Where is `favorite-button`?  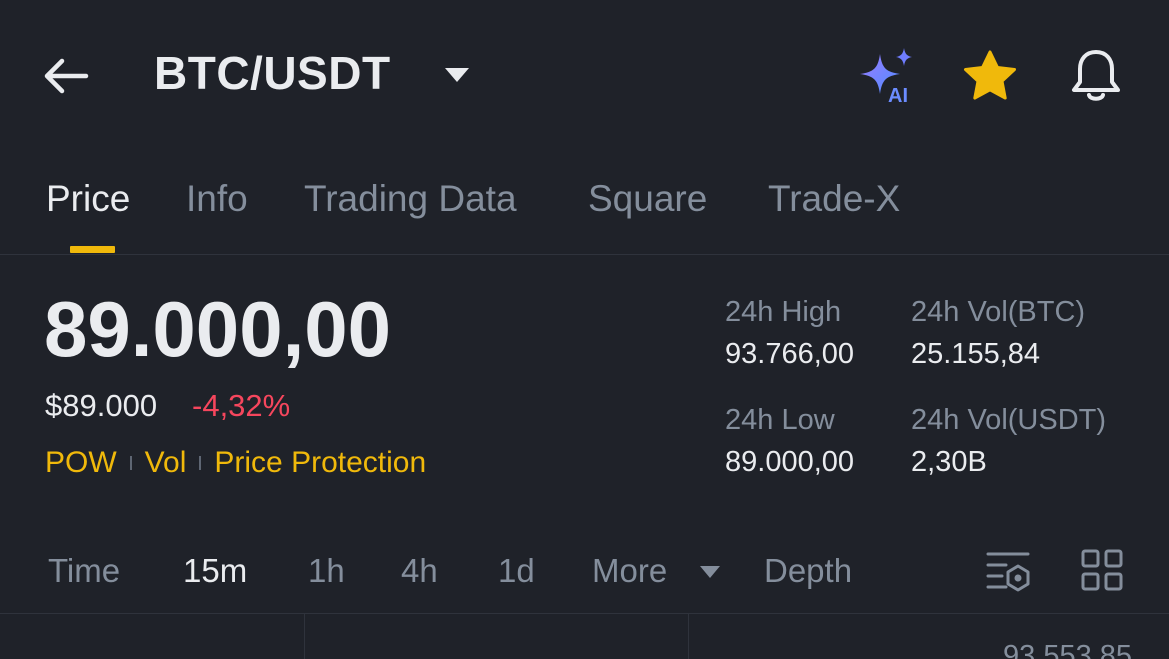 favorite-button is located at coordinates (990, 76).